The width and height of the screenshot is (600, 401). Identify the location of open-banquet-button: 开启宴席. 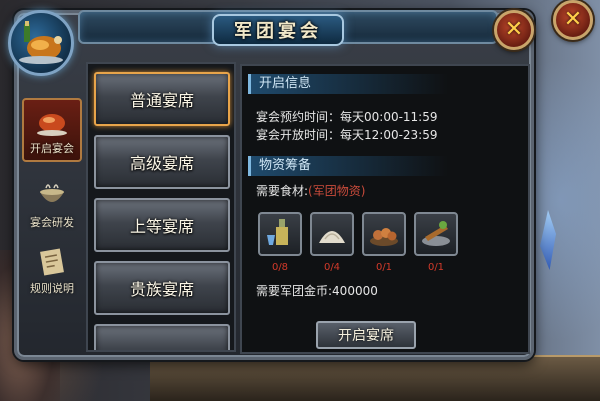
(366, 335).